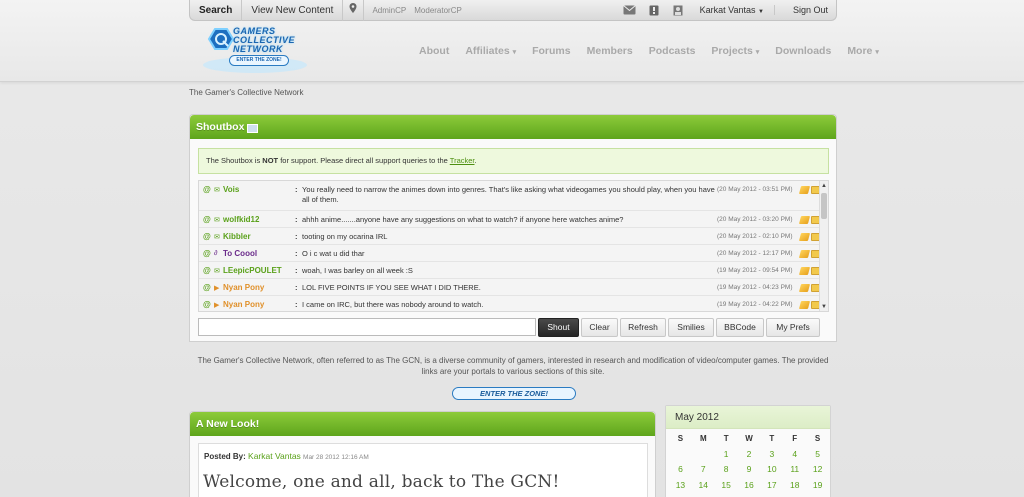  Describe the element at coordinates (771, 495) in the screenshot. I see `calendar-day: 24` at that location.